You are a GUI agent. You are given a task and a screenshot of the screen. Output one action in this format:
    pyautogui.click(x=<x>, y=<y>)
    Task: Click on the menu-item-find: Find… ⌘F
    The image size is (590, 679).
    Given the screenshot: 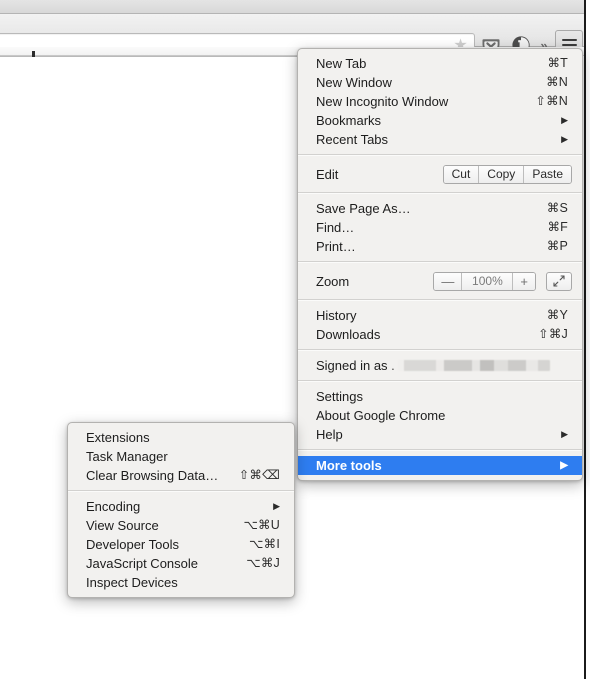 What is the action you would take?
    pyautogui.click(x=440, y=227)
    